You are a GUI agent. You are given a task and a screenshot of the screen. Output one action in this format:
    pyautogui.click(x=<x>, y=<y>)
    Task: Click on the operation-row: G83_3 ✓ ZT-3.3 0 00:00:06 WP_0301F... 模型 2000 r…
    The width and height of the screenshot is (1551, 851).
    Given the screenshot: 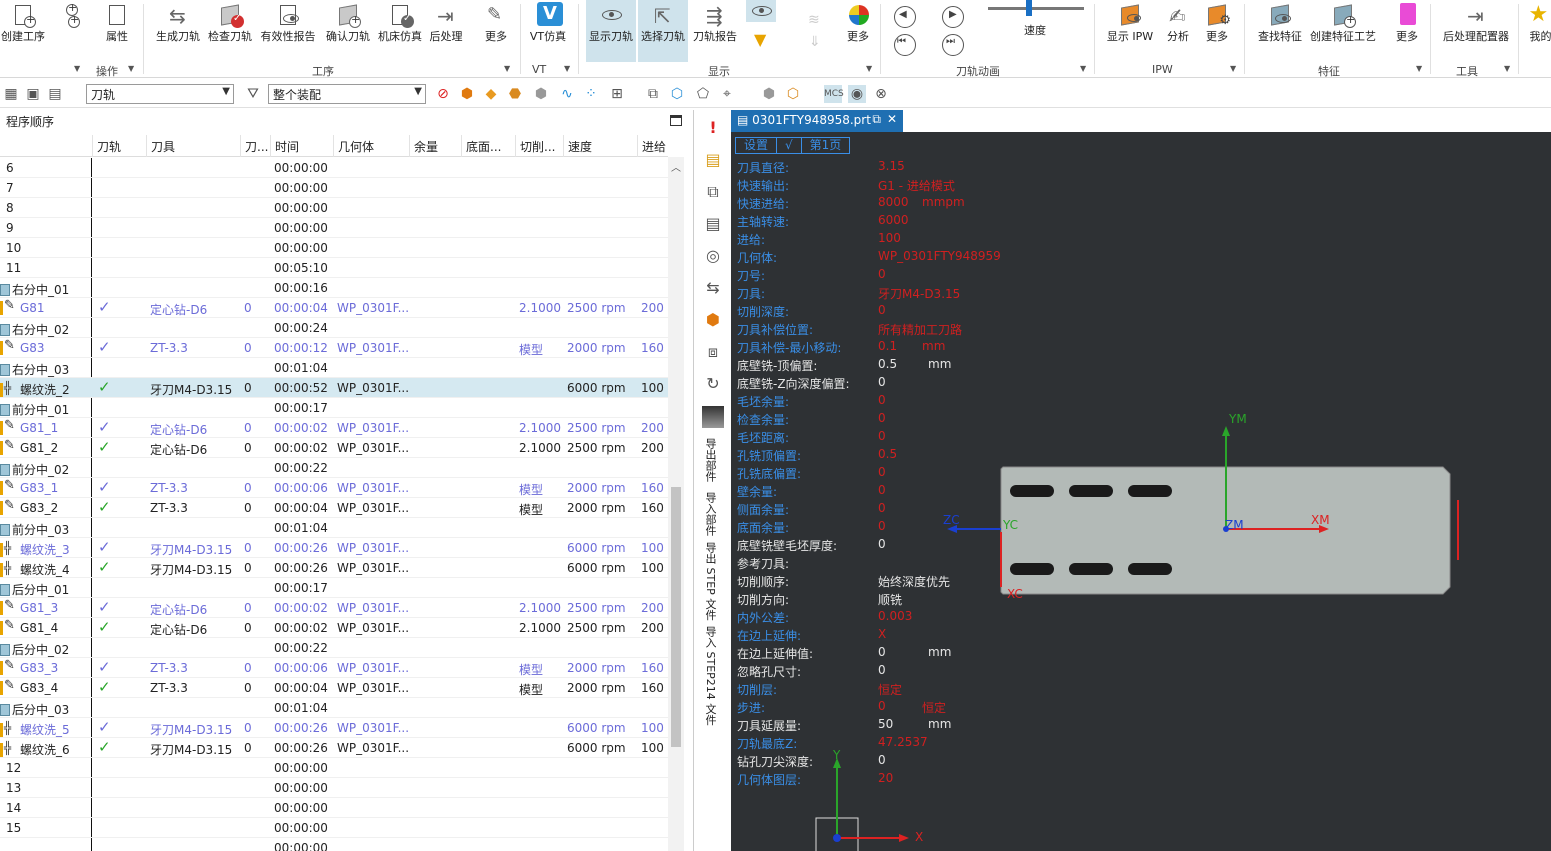 What is the action you would take?
    pyautogui.click(x=334, y=668)
    